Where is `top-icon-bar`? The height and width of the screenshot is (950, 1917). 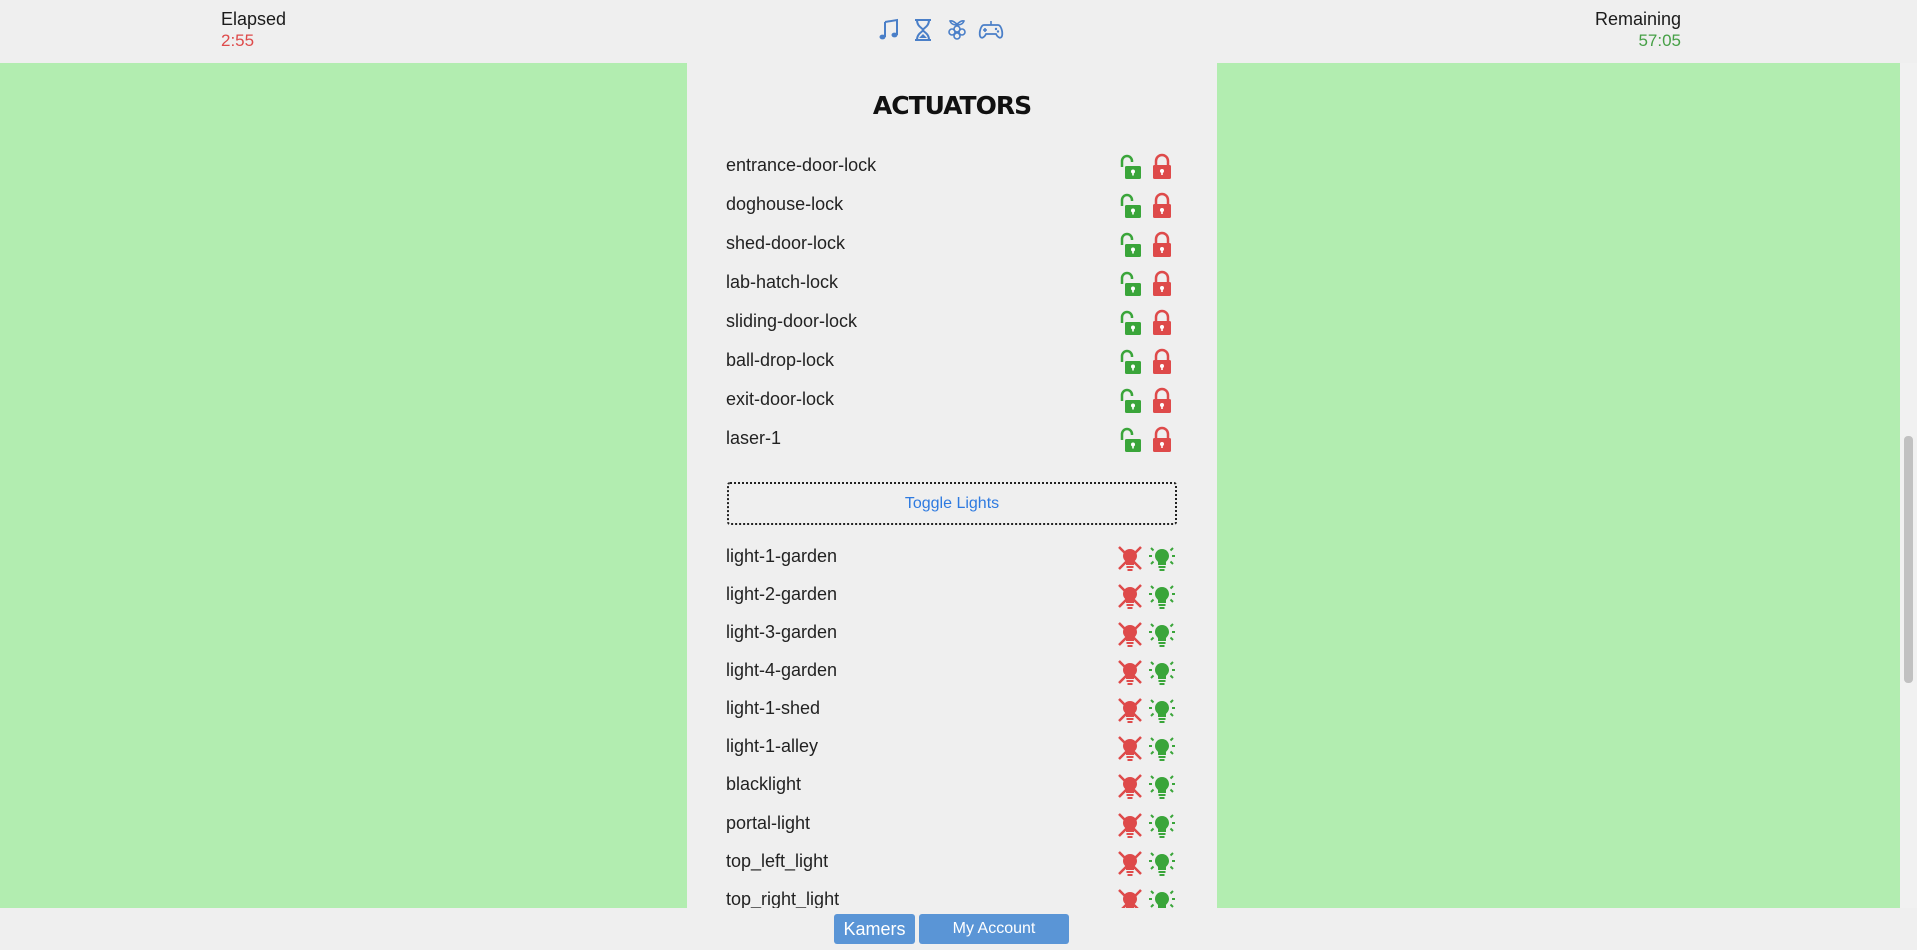
top-icon-bar is located at coordinates (940, 30).